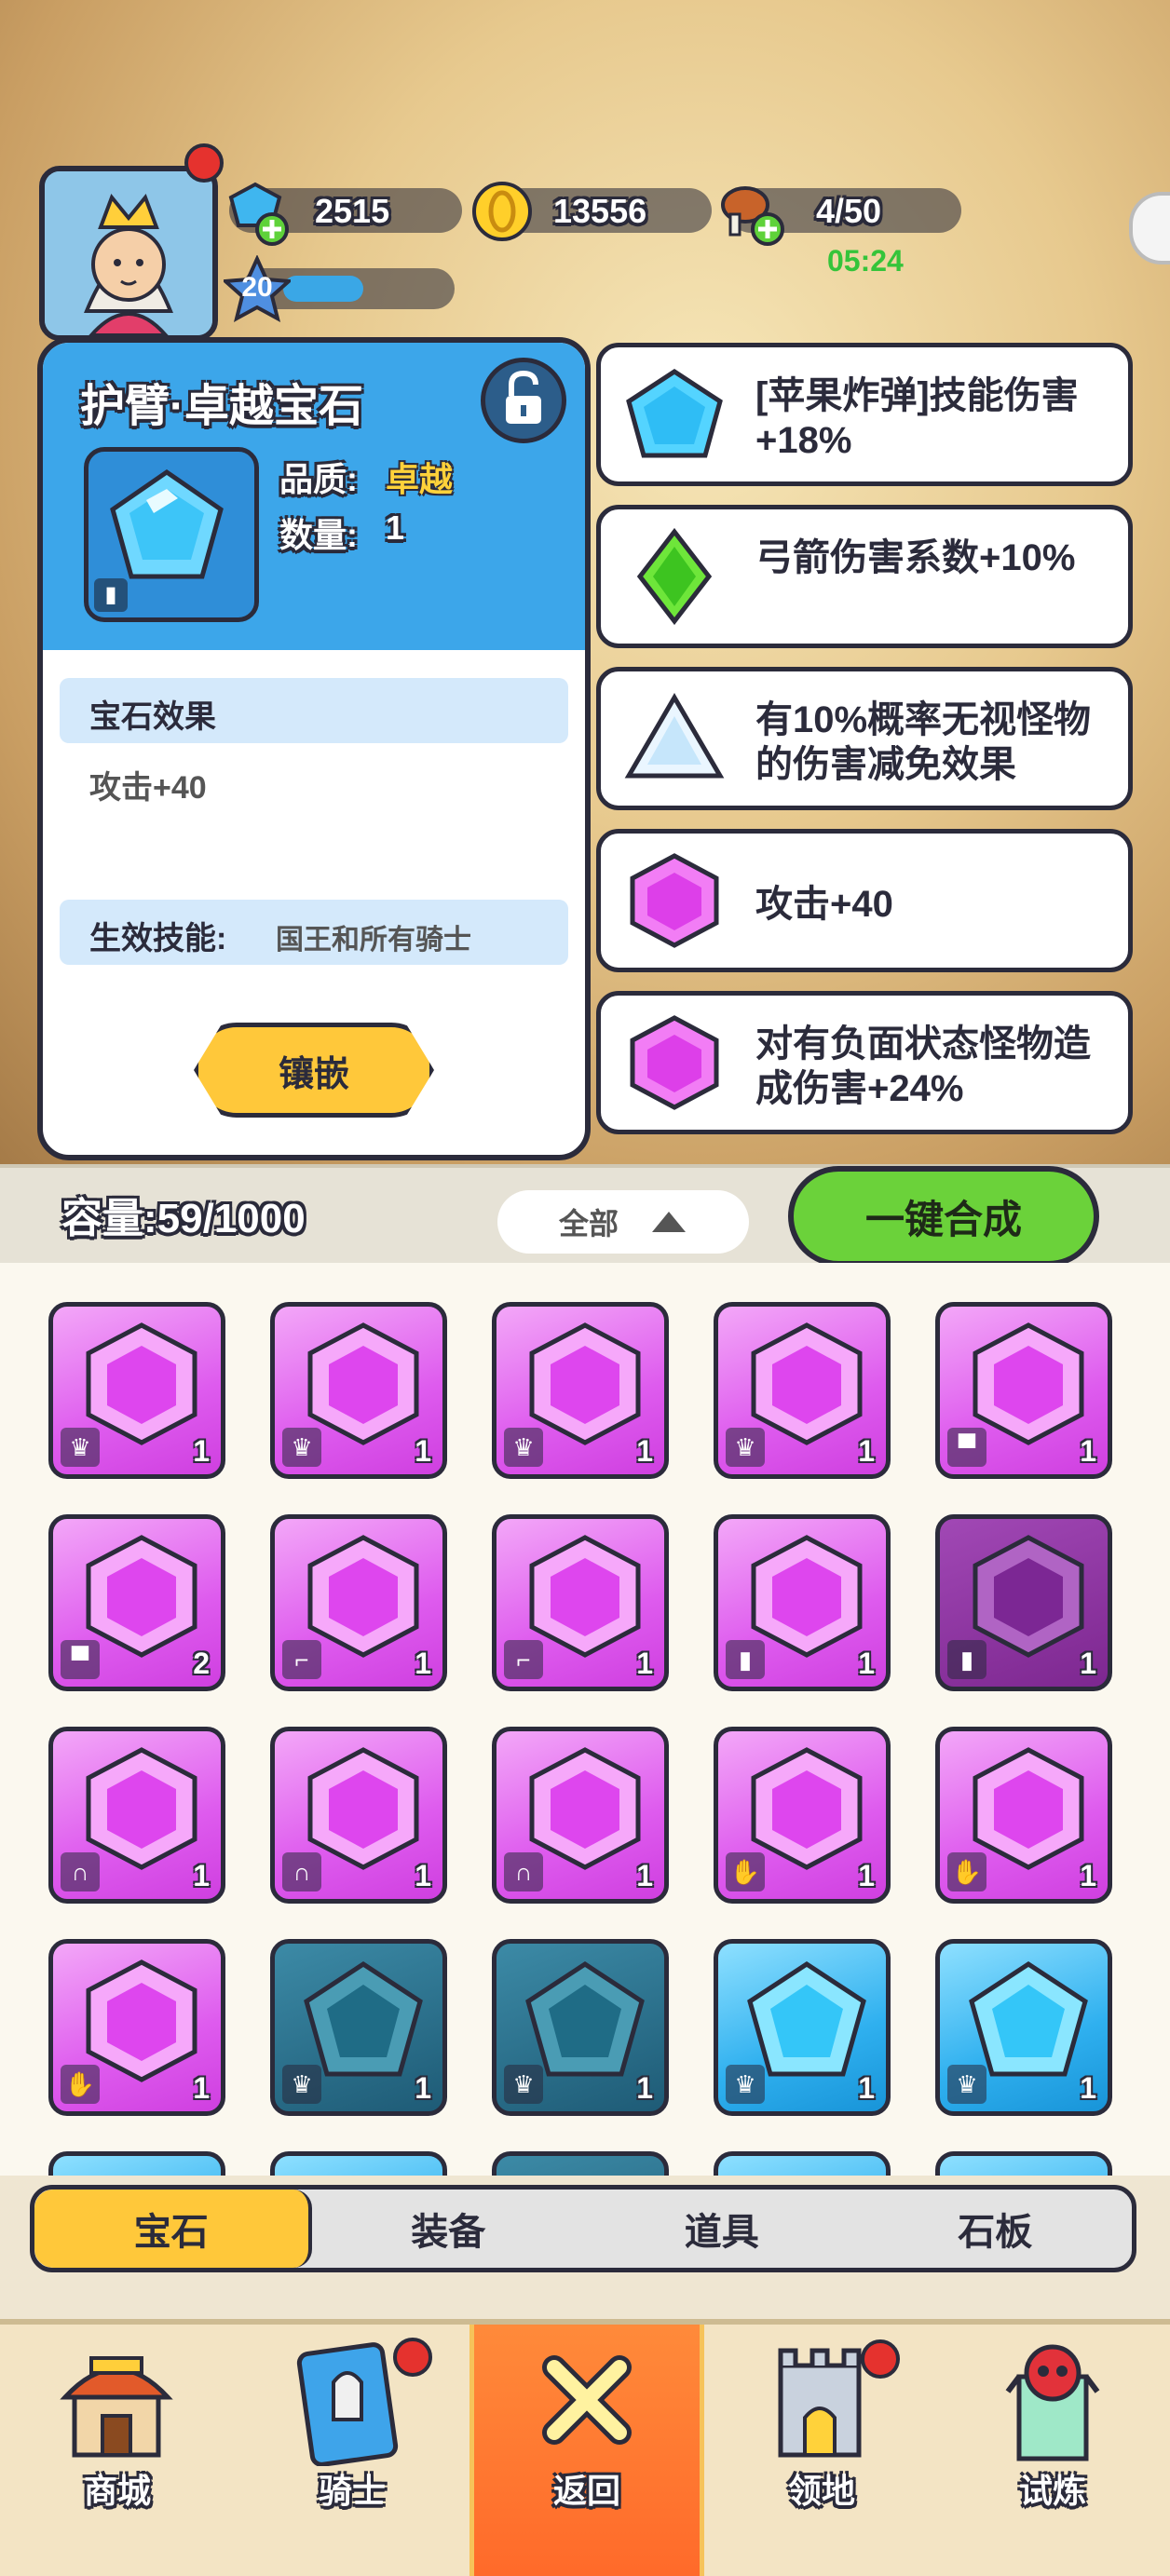 This screenshot has height=2576, width=1170. Describe the element at coordinates (314, 1070) in the screenshot. I see `inlay-button: 镶嵌` at that location.